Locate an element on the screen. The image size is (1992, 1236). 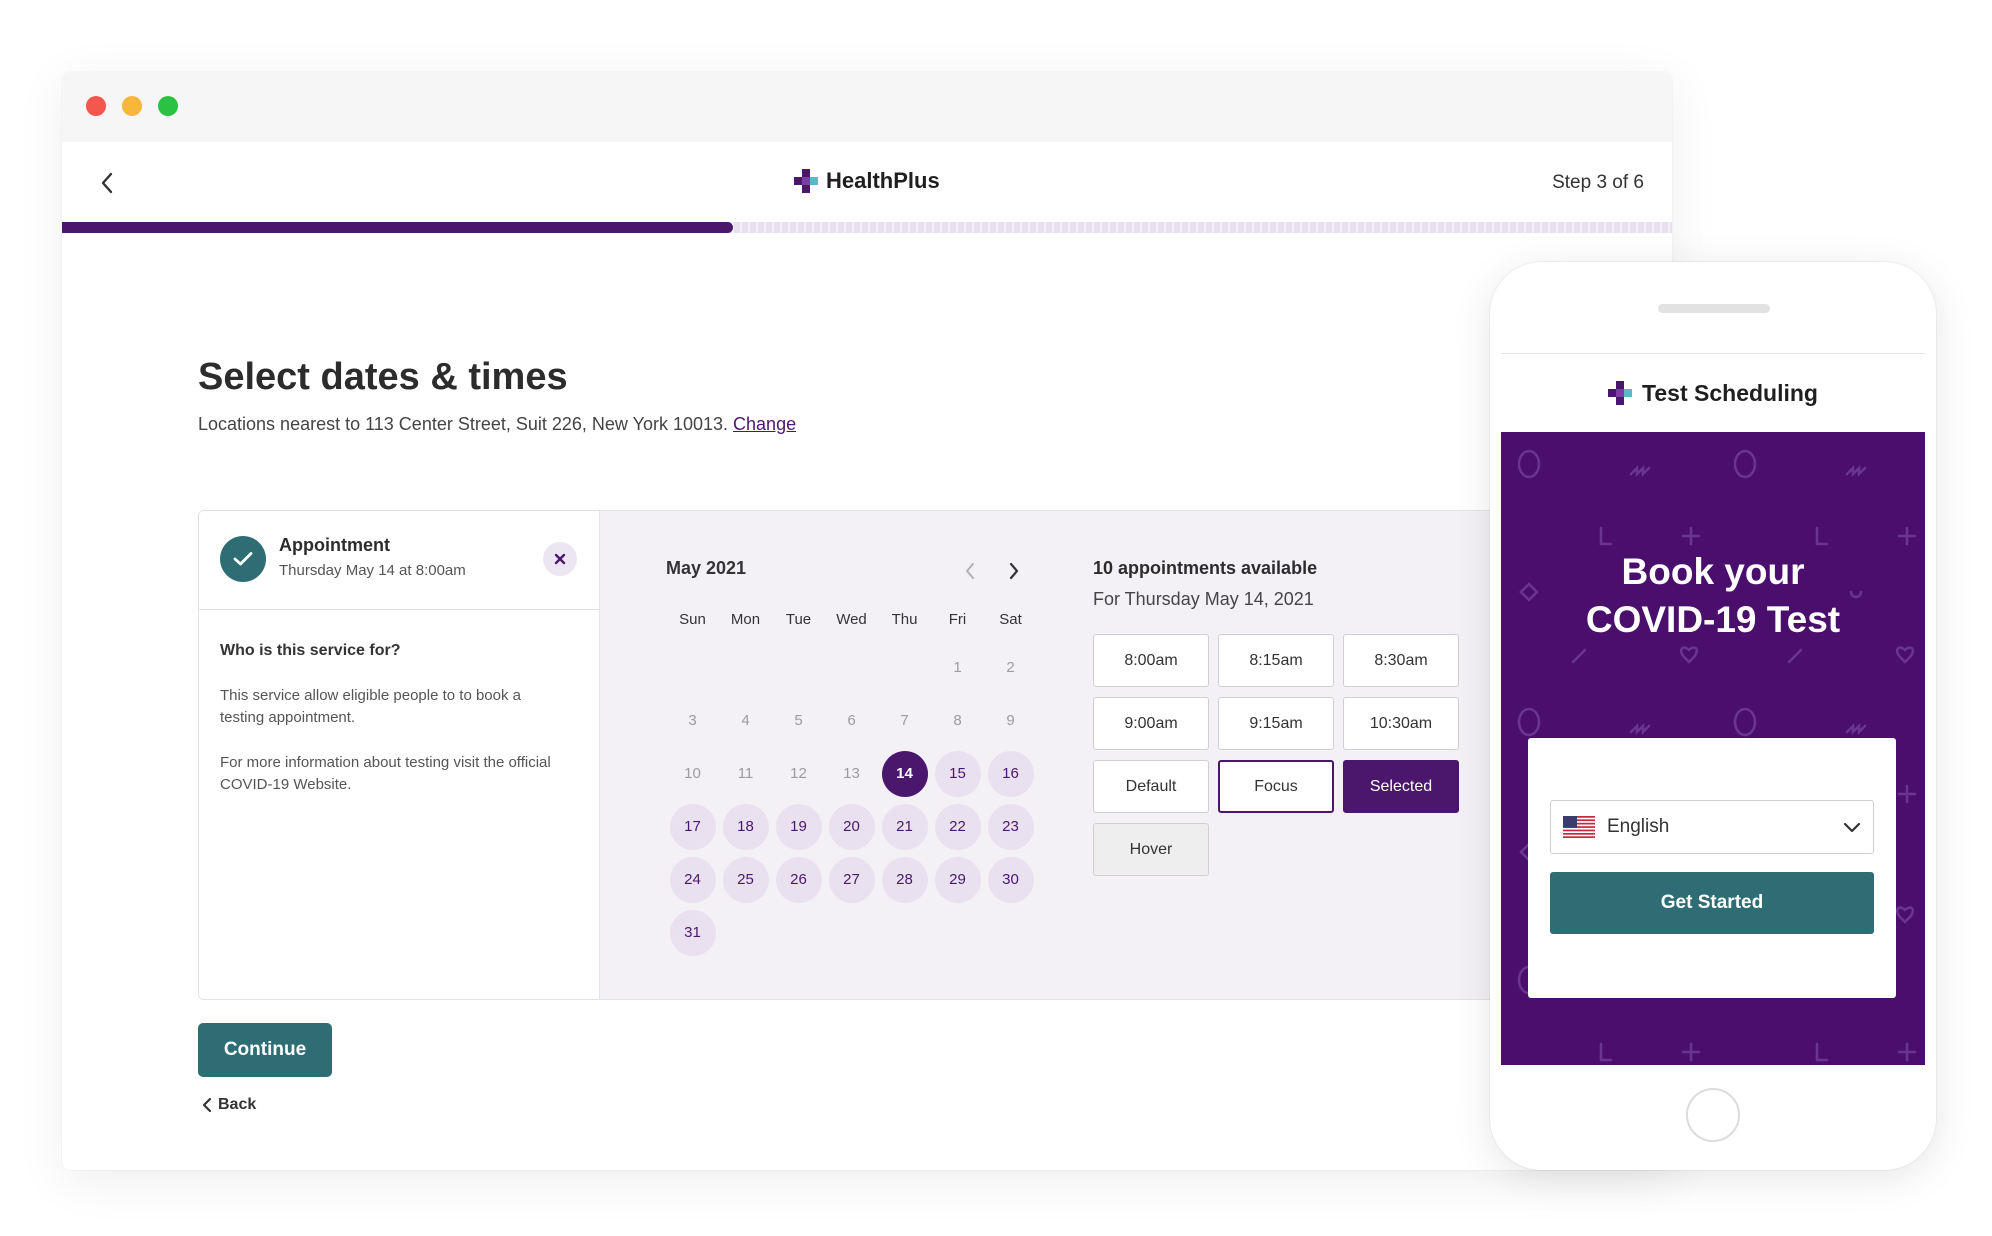
close-icon is located at coordinates (560, 559).